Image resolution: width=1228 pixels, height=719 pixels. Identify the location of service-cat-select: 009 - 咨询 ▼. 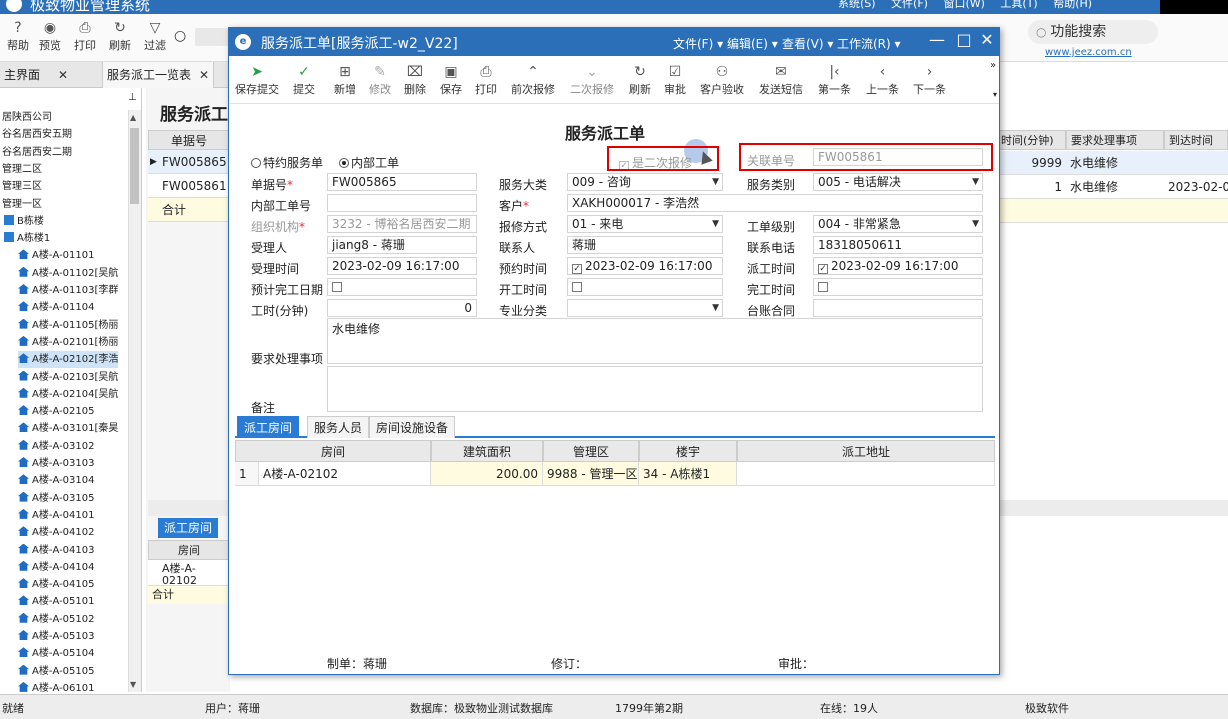
(645, 182).